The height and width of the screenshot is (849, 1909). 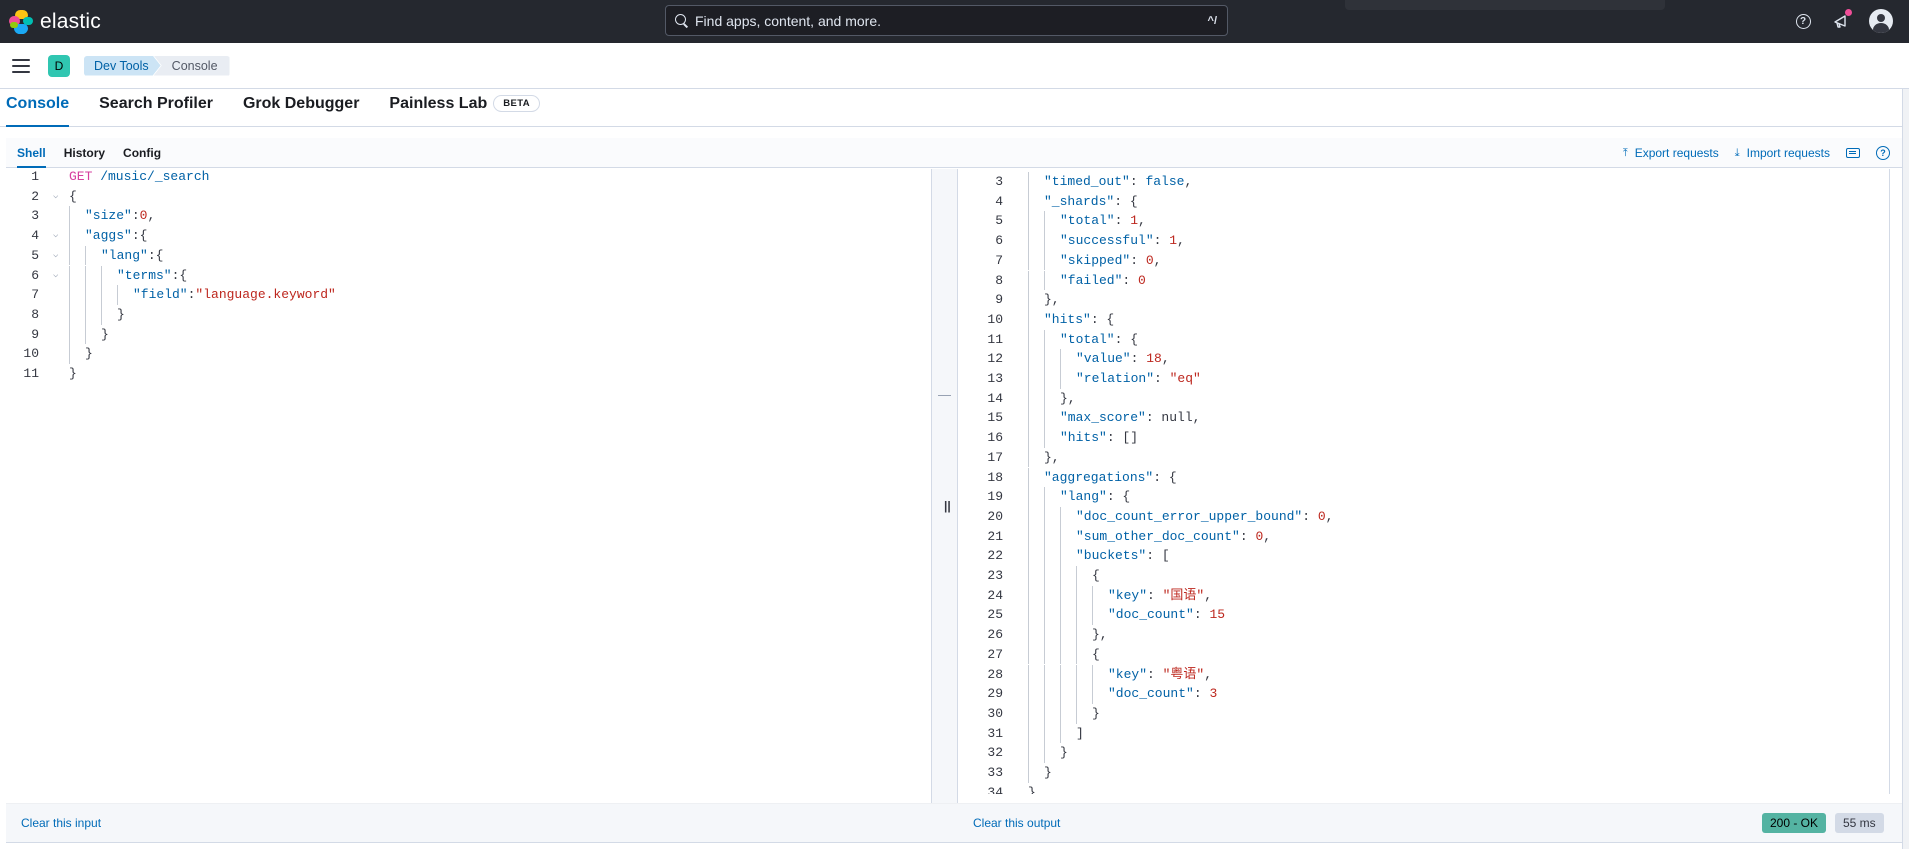 I want to click on tab-grok-debugger-label: Grok Debugger, so click(x=301, y=103).